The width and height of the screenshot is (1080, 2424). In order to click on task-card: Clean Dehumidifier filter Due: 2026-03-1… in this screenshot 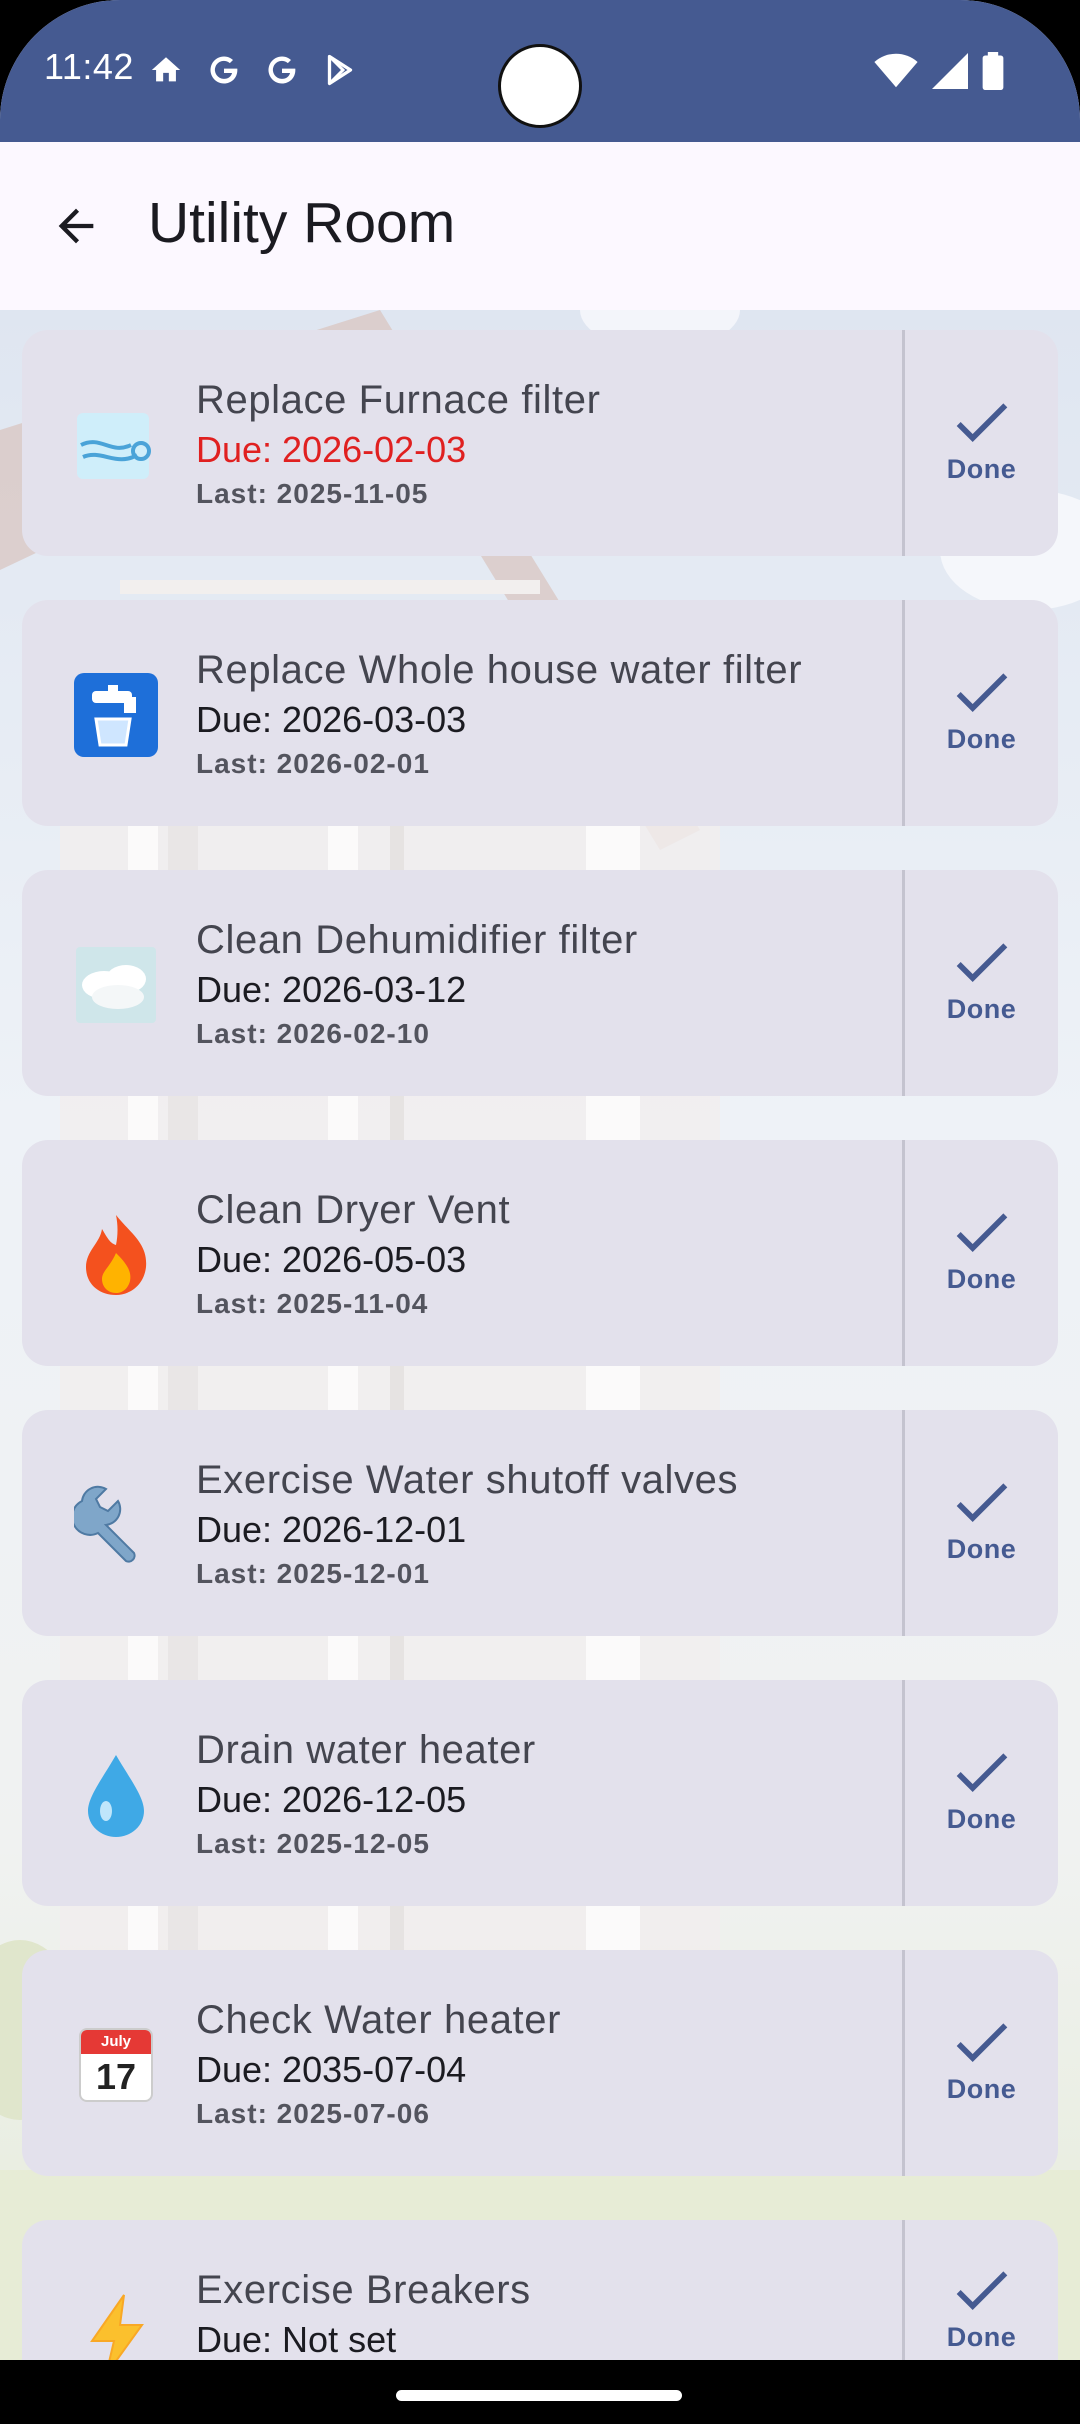, I will do `click(540, 983)`.